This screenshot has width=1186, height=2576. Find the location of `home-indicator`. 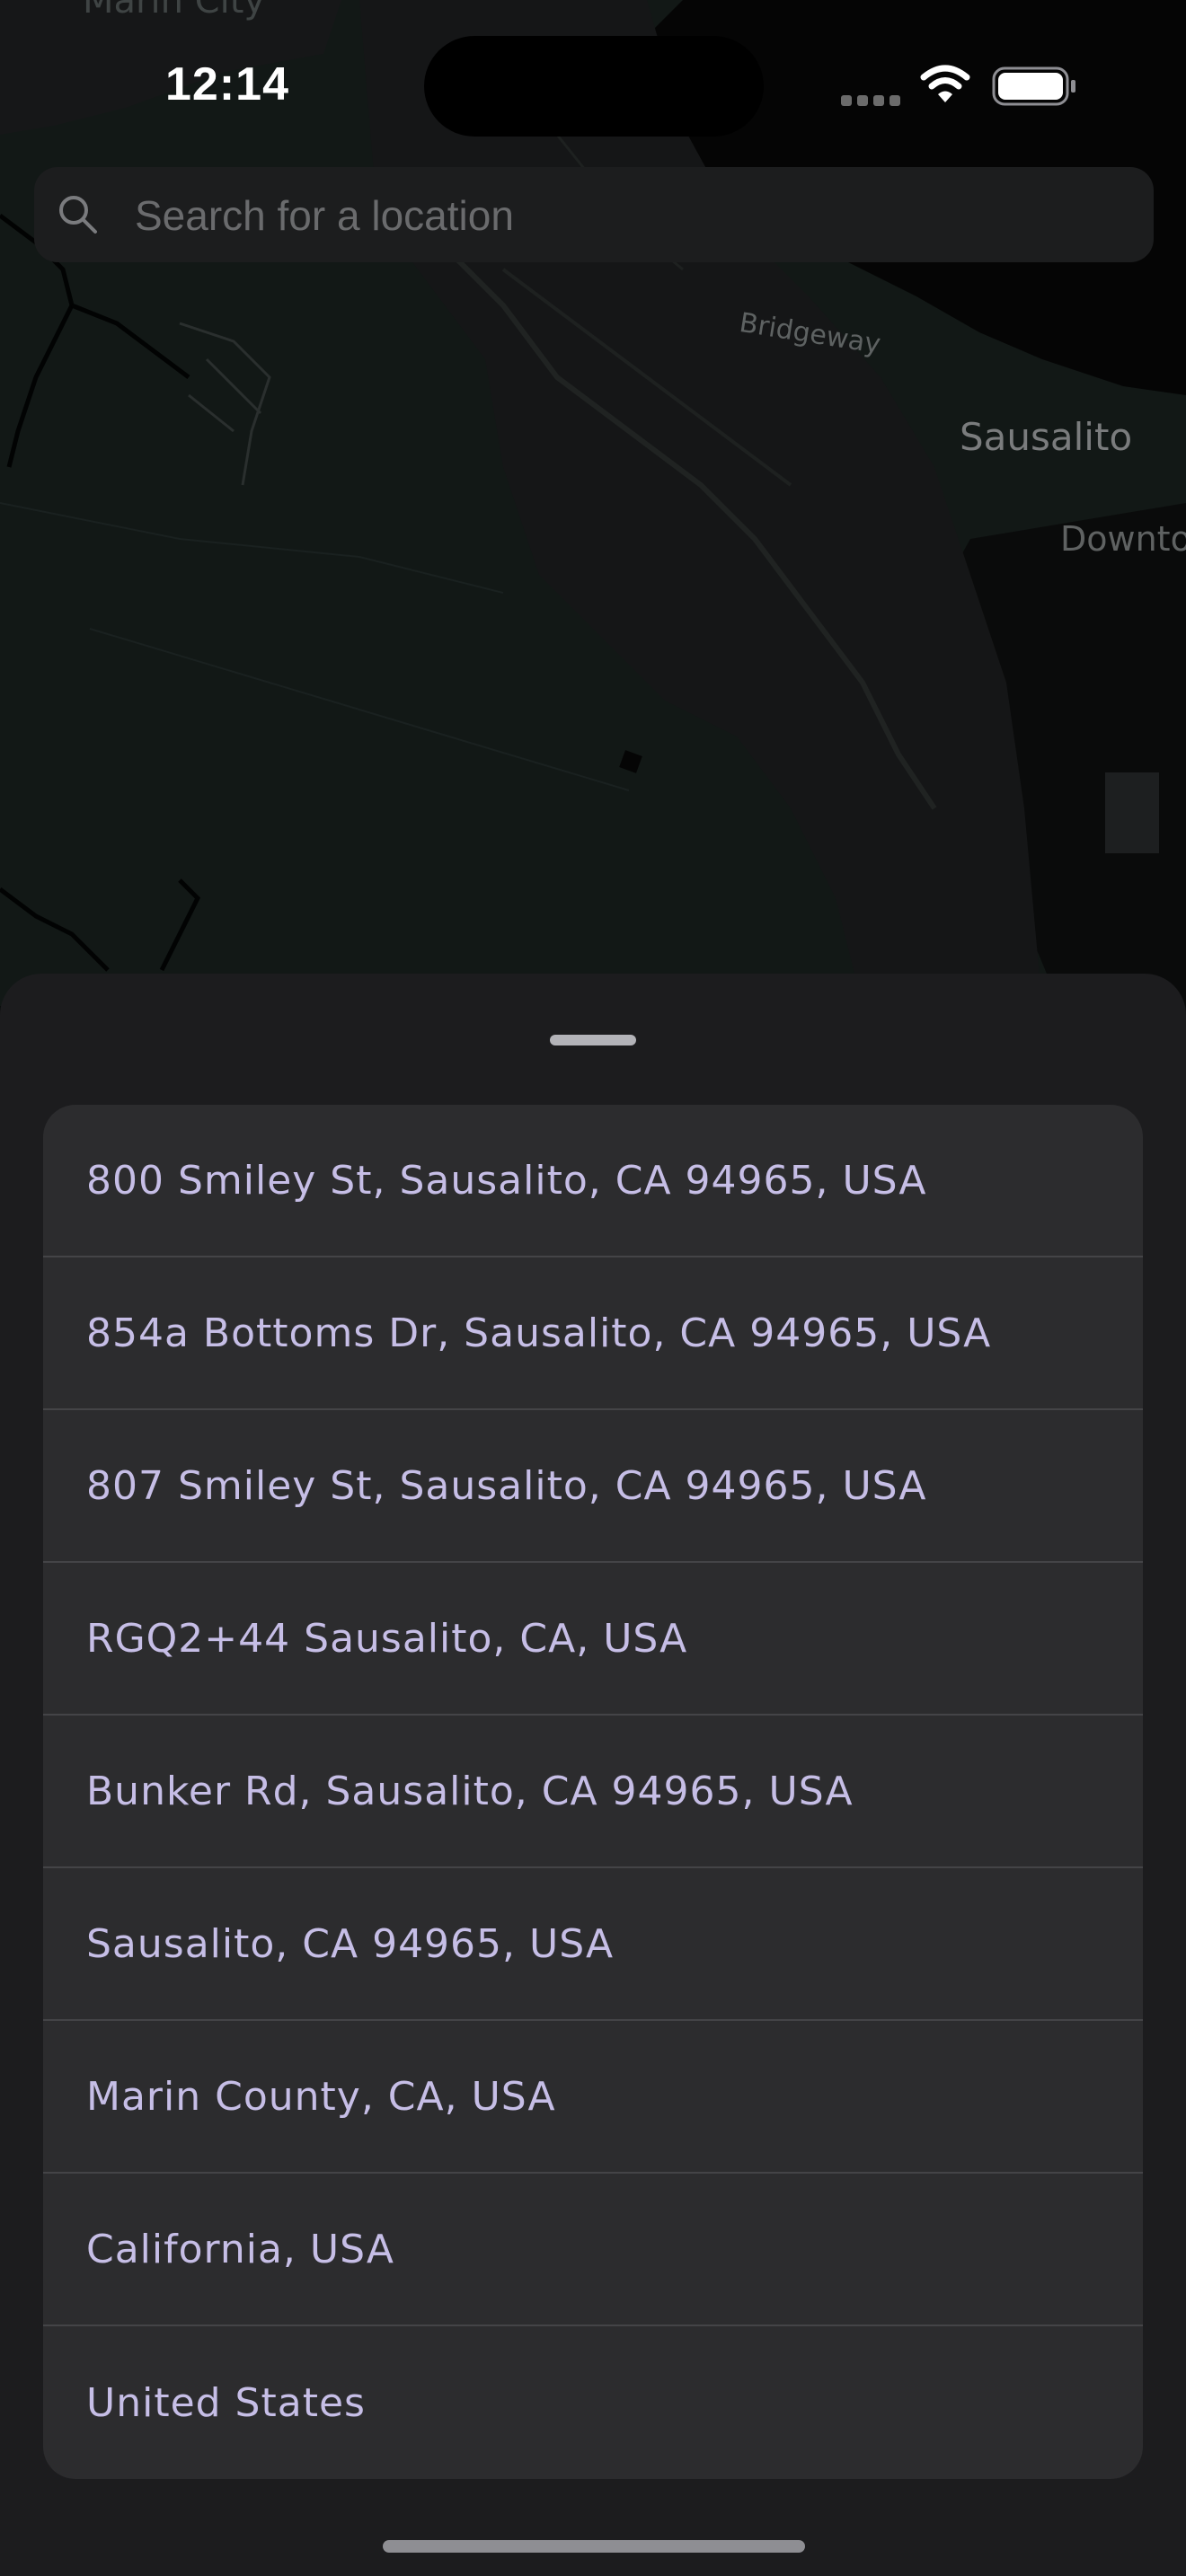

home-indicator is located at coordinates (594, 2546).